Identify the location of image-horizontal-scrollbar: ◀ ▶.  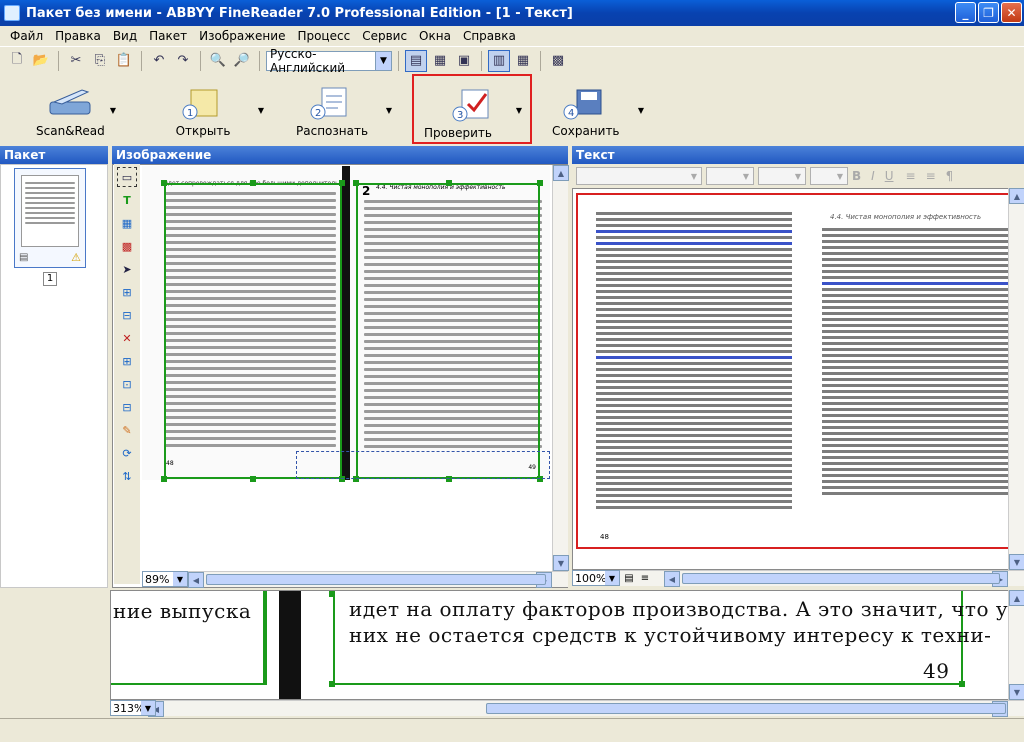
(355, 579).